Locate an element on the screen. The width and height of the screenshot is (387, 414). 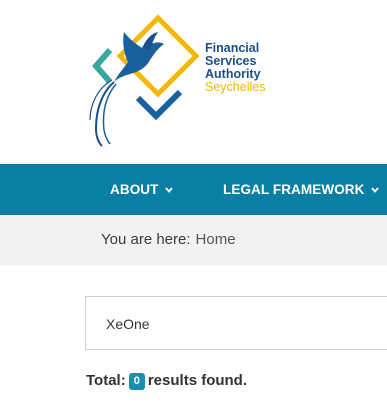
breadcrumb-bar: You are here: Home is located at coordinates (193, 240).